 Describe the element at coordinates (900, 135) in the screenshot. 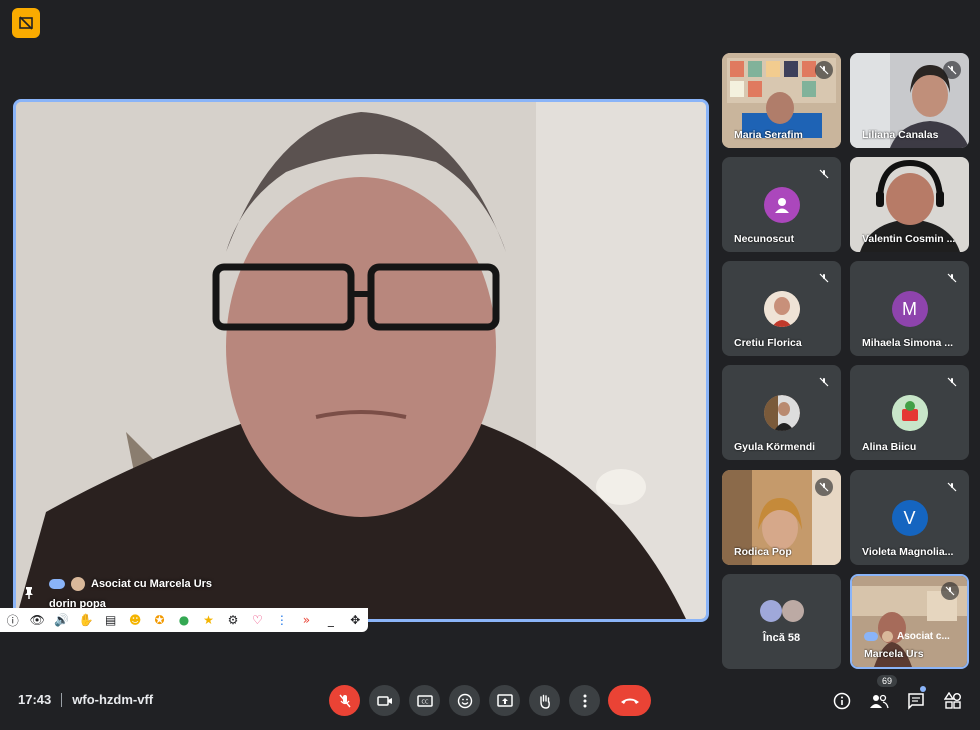

I see `participant-name: Liliana Canalas` at that location.